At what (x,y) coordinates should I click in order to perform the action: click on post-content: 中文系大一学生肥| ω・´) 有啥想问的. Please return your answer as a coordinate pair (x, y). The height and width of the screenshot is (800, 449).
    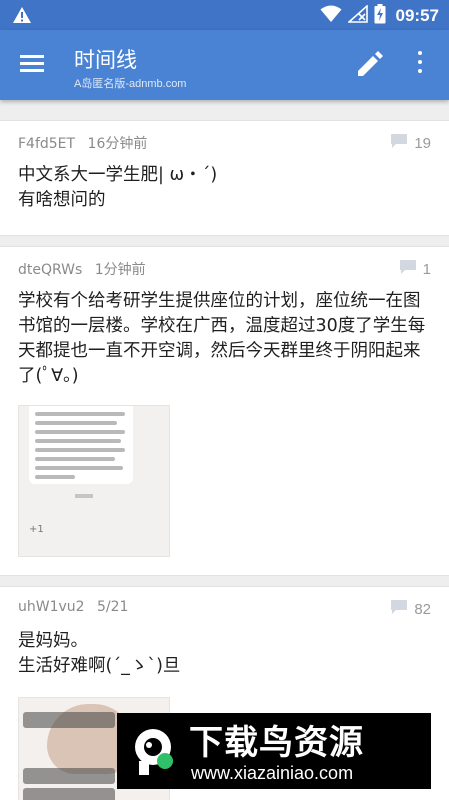
    Looking at the image, I should click on (118, 187).